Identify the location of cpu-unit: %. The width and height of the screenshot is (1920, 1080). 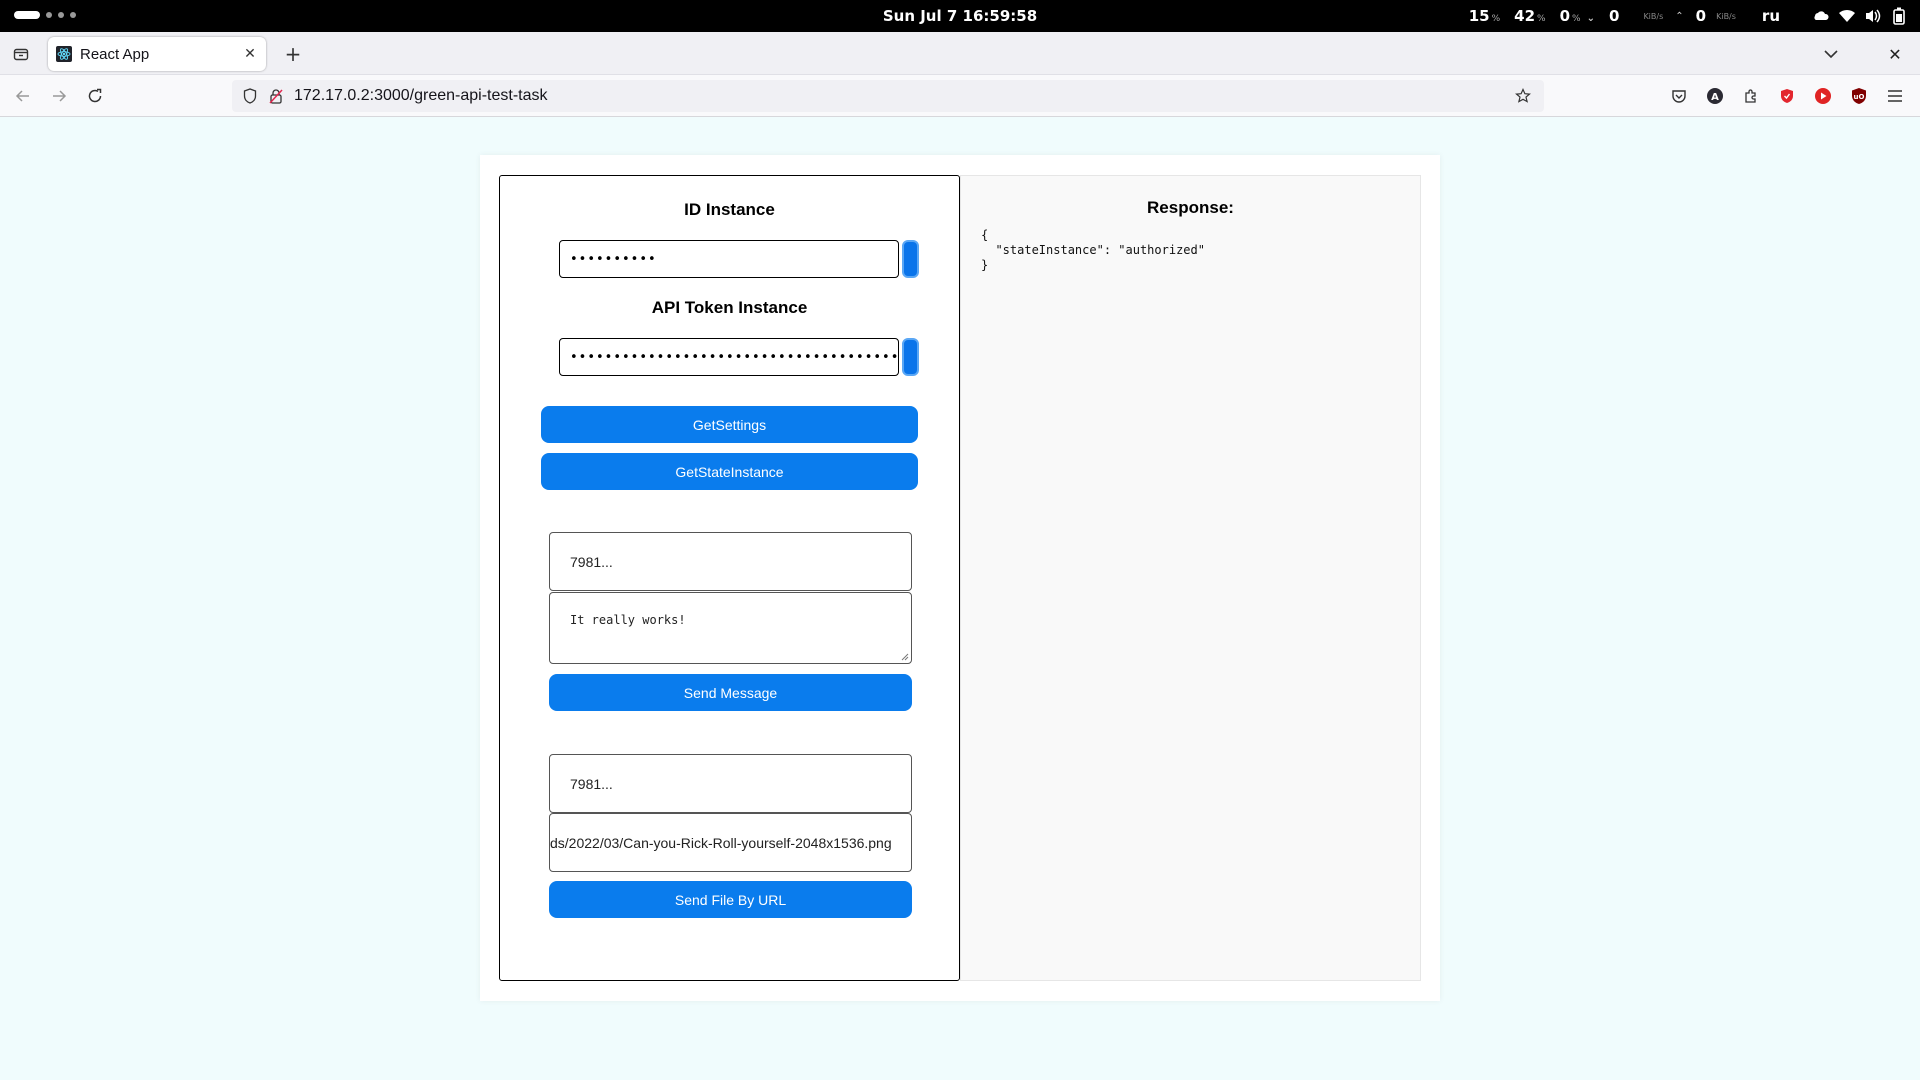
(1496, 19).